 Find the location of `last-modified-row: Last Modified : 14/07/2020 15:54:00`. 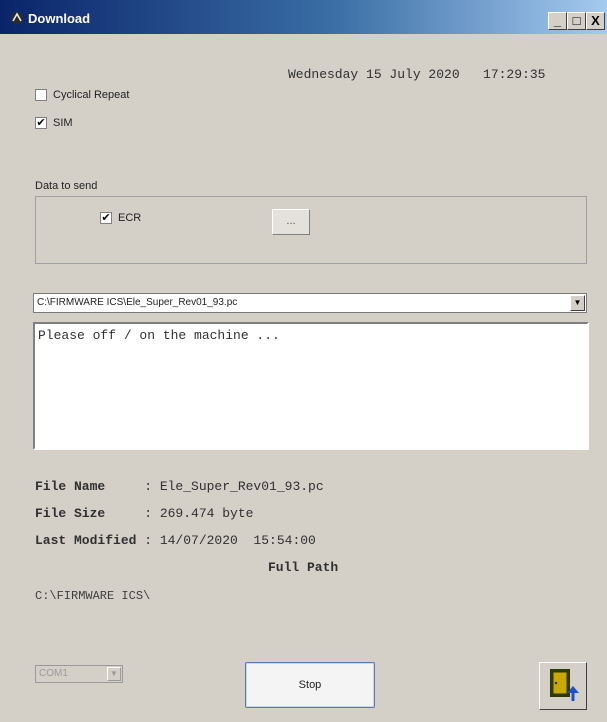

last-modified-row: Last Modified : 14/07/2020 15:54:00 is located at coordinates (175, 540).